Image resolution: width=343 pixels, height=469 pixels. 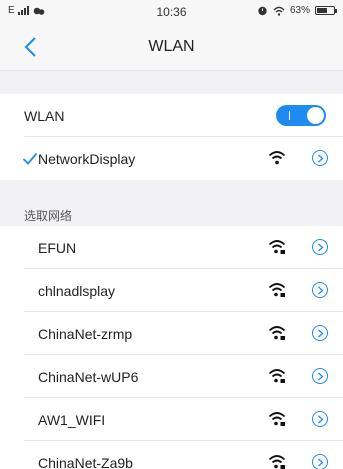 What do you see at coordinates (277, 158) in the screenshot?
I see `wifi-signal-icon` at bounding box center [277, 158].